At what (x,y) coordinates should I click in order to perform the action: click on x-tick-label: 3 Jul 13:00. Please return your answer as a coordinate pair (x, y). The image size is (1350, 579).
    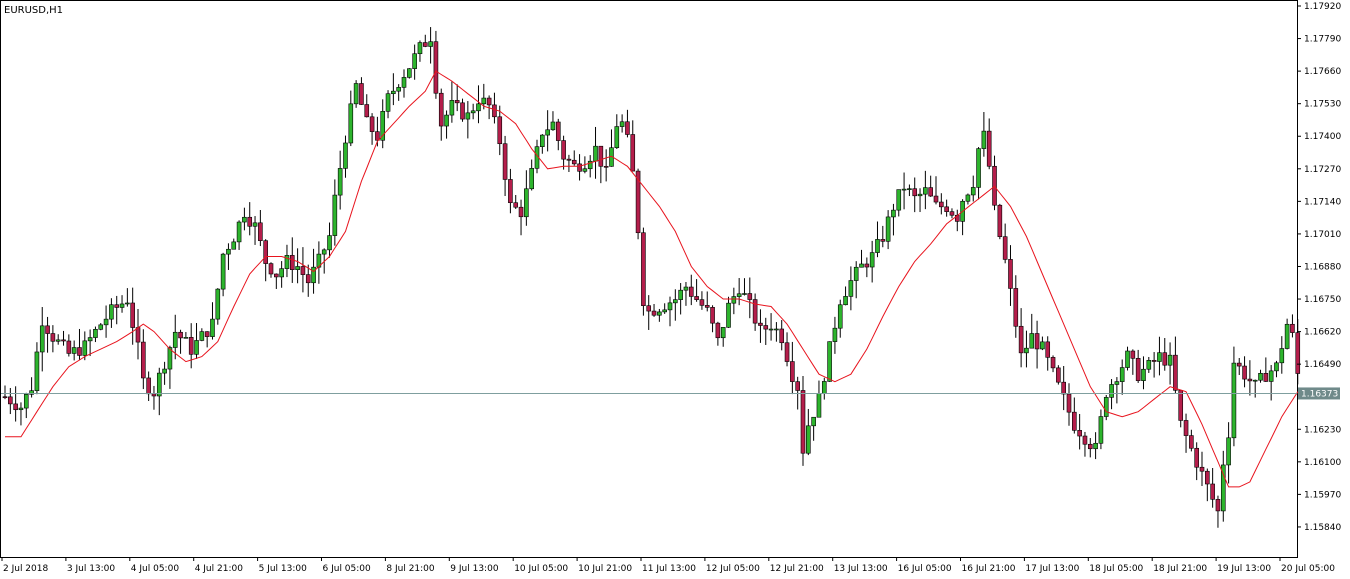
    Looking at the image, I should click on (91, 569).